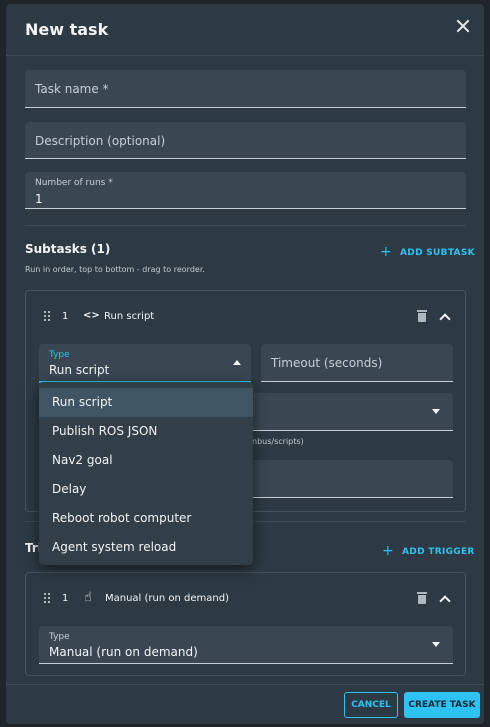 Image resolution: width=490 pixels, height=727 pixels. Describe the element at coordinates (74, 183) in the screenshot. I see `number-of-runs-label: Number of runs *` at that location.